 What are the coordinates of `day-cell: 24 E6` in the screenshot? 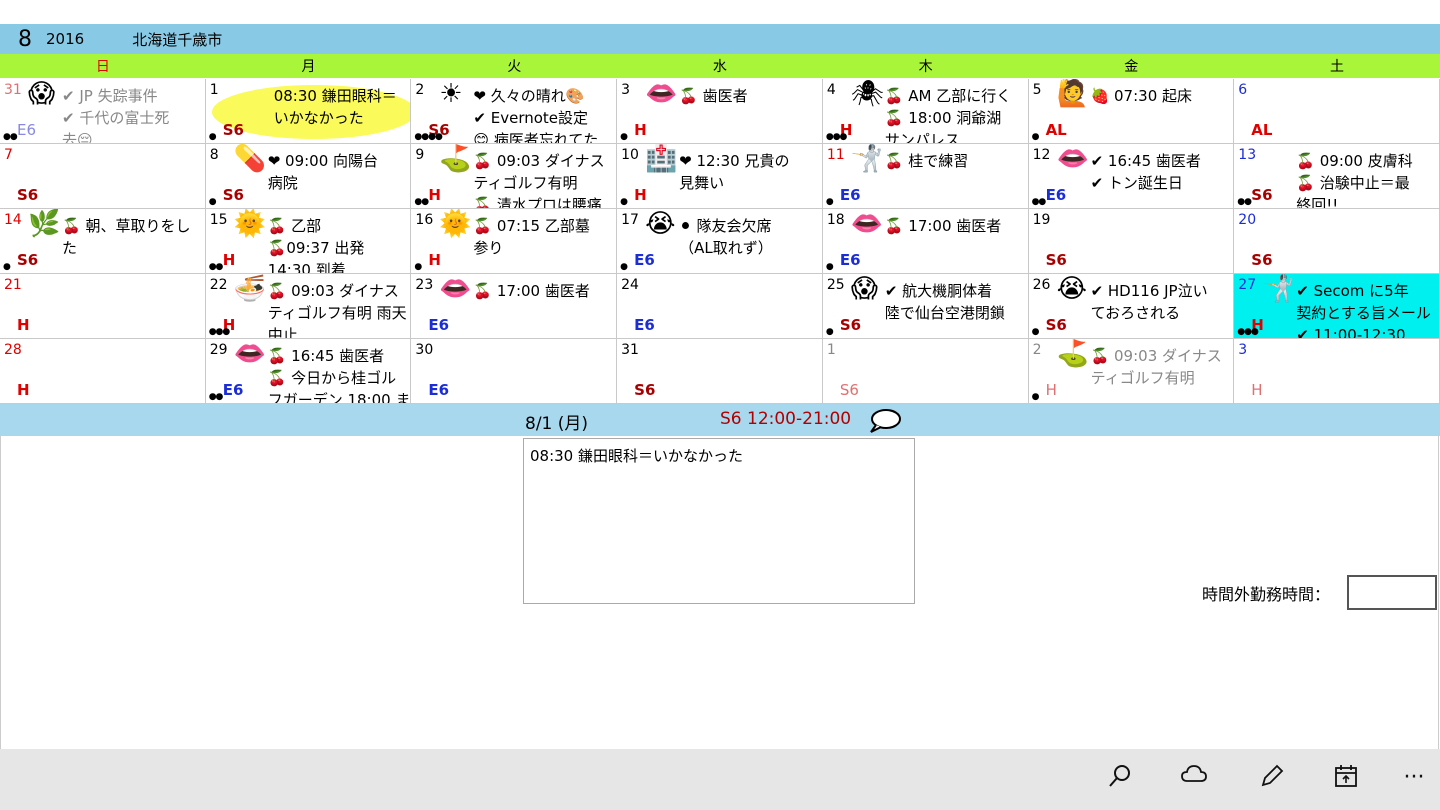 It's located at (720, 306).